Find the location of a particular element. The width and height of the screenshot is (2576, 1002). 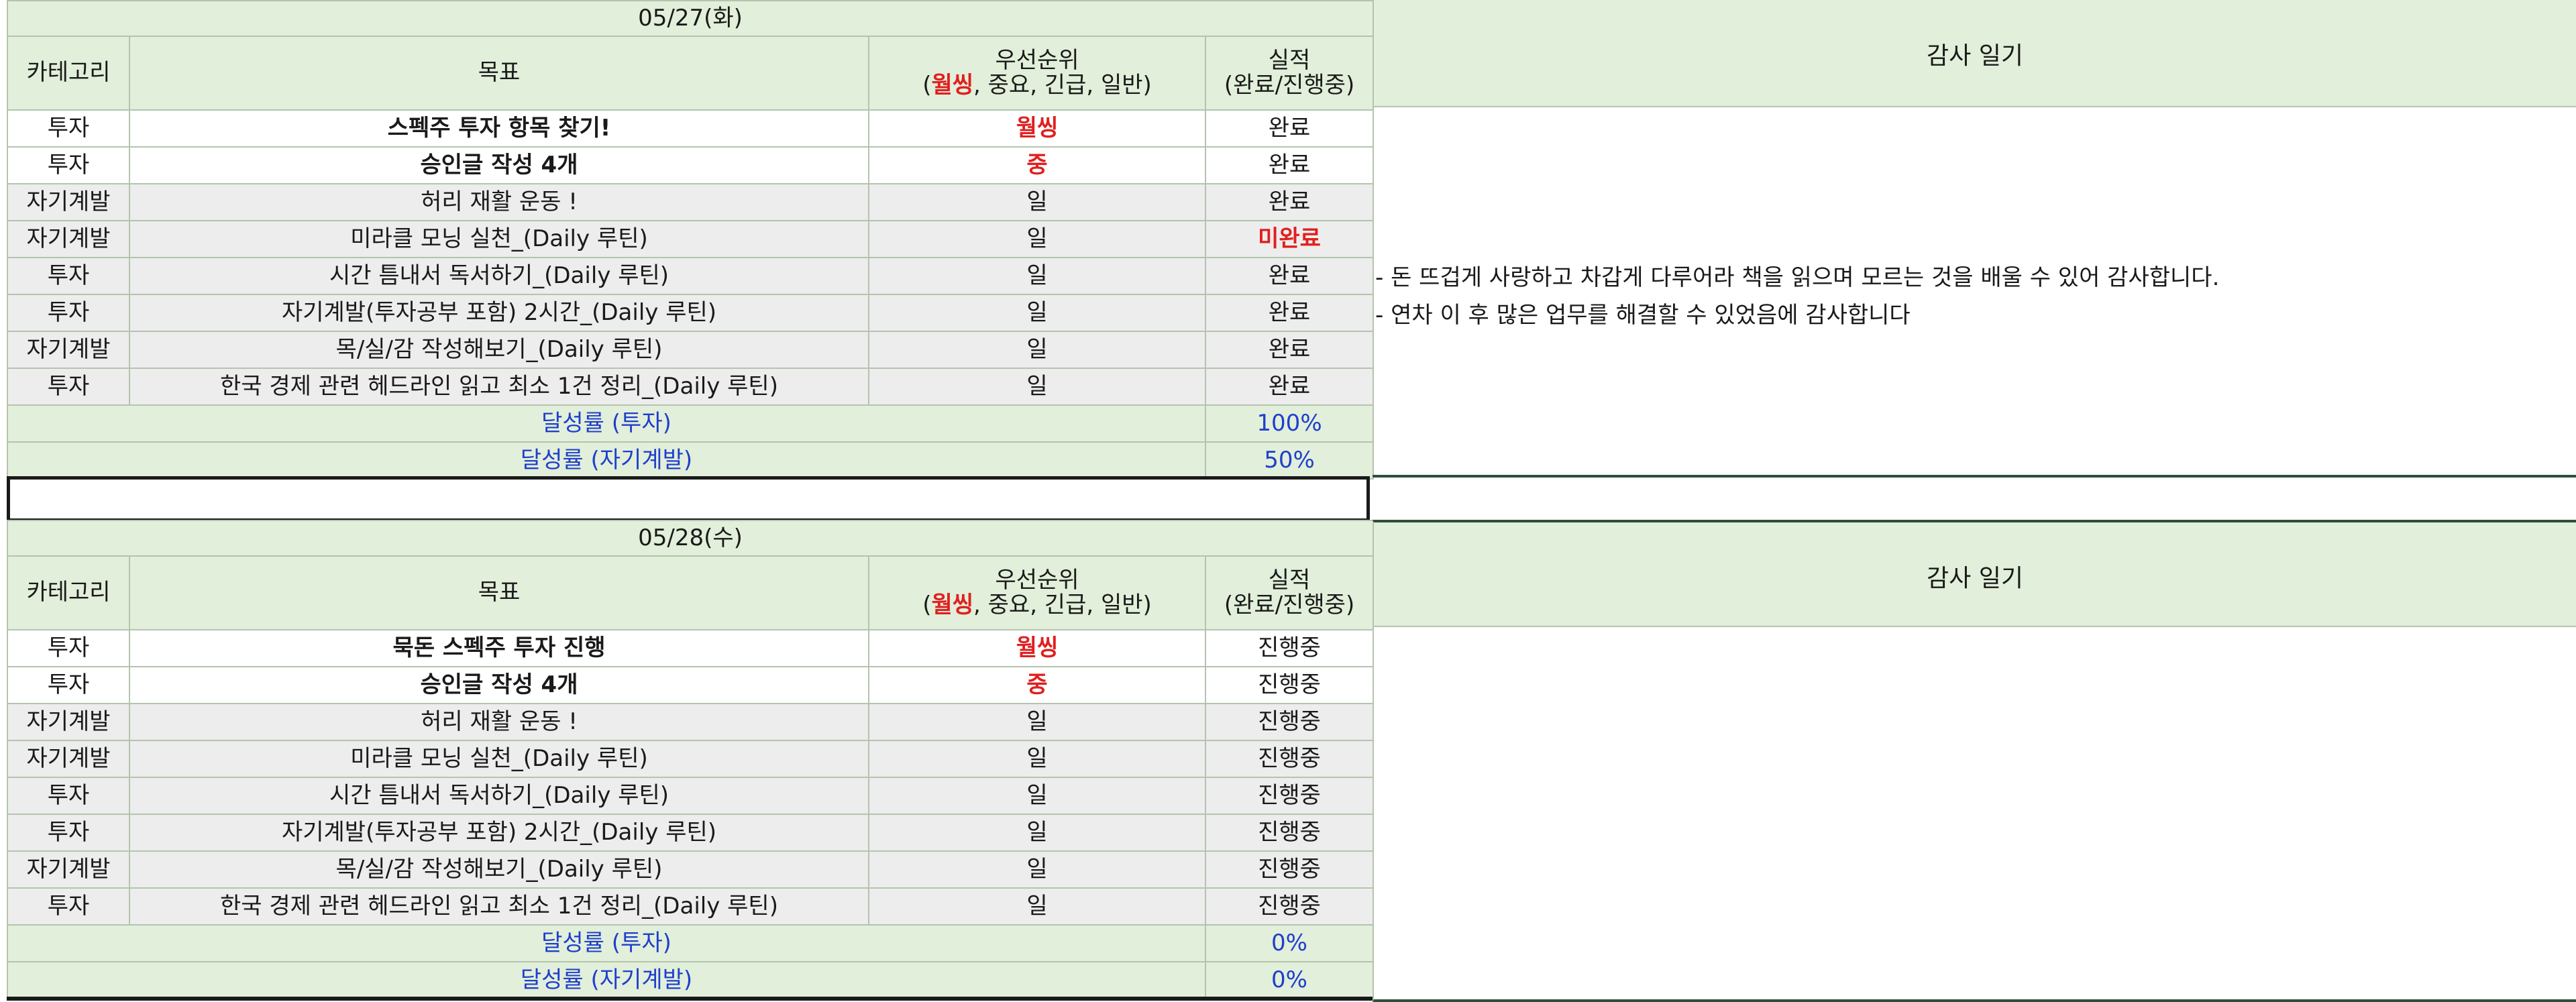

table-row: 투자 승인글 작성 4개 중 완료 is located at coordinates (691, 165).